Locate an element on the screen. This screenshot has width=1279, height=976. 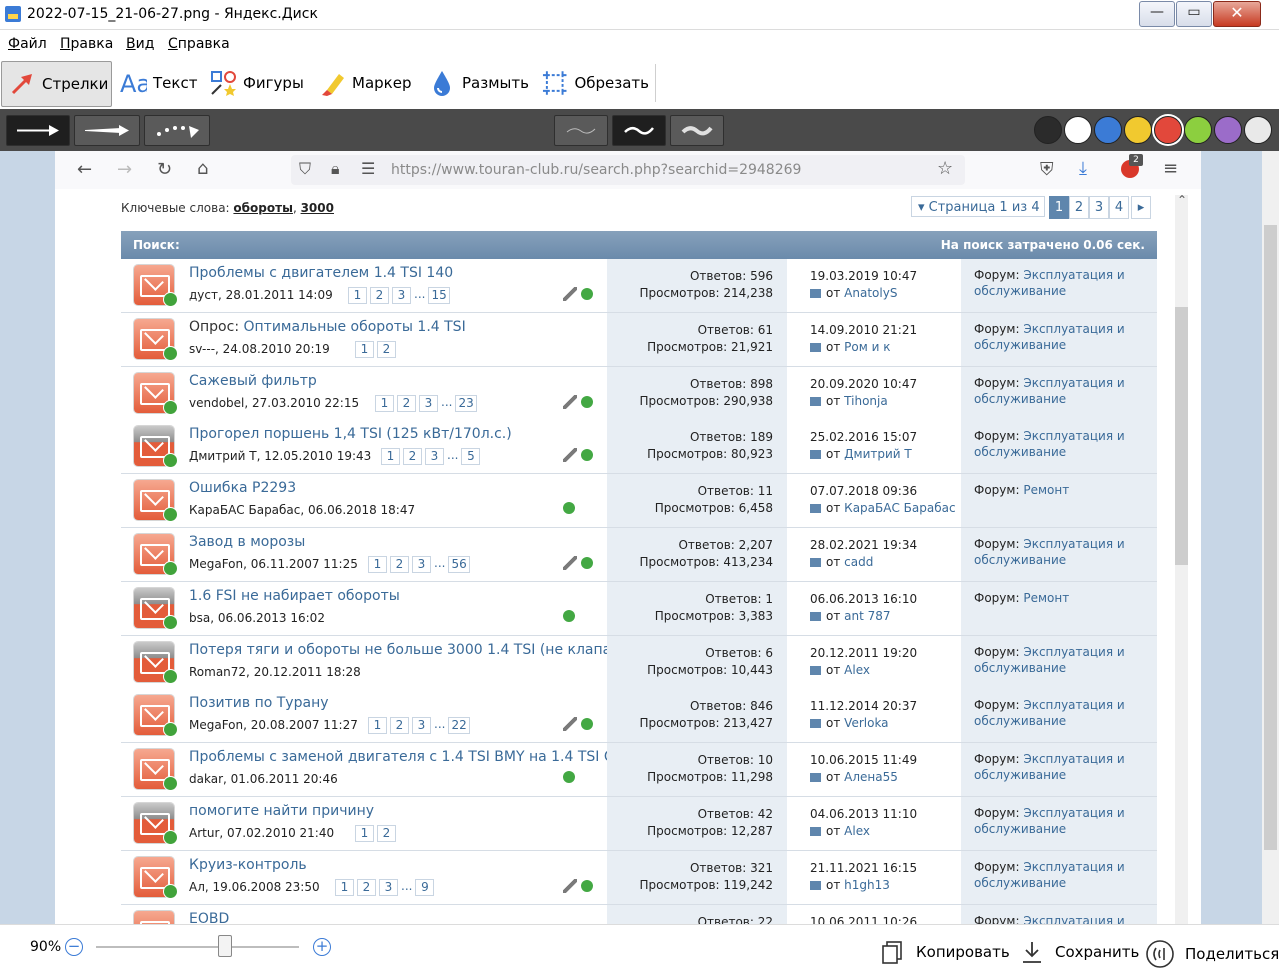
topic-title-link: Завод в морозы is located at coordinates (247, 542).